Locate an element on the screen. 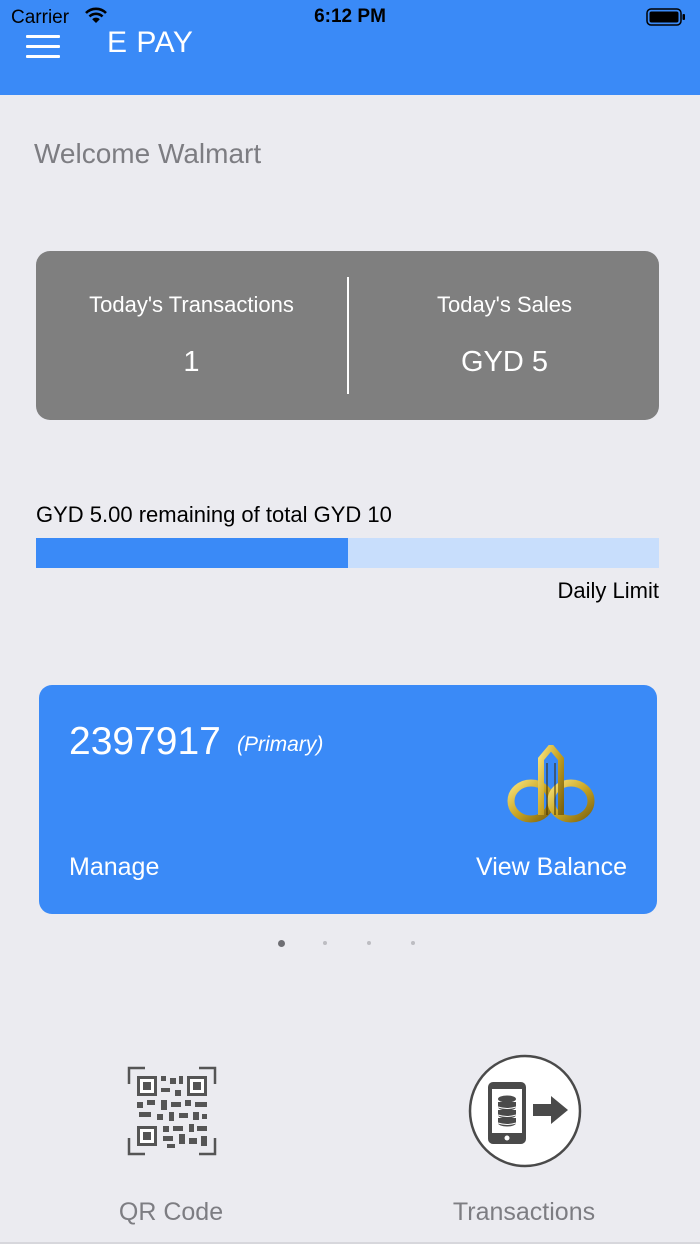 This screenshot has width=700, height=1244. hamburger-menu-icon is located at coordinates (44, 46).